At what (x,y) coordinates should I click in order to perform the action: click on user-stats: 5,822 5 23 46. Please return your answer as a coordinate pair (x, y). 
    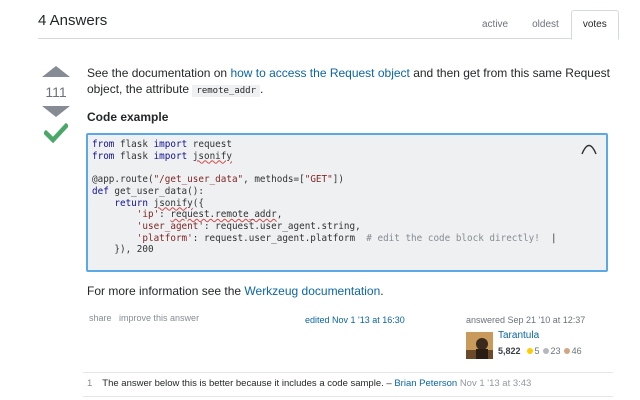
    Looking at the image, I should click on (540, 351).